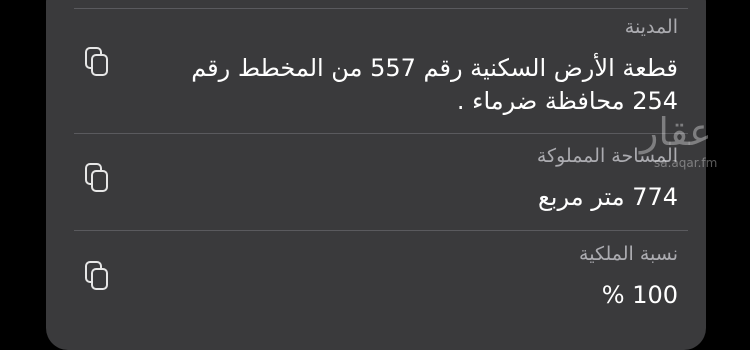 This screenshot has width=750, height=350. Describe the element at coordinates (608, 197) in the screenshot. I see `area-value: 774 متر مربع` at that location.